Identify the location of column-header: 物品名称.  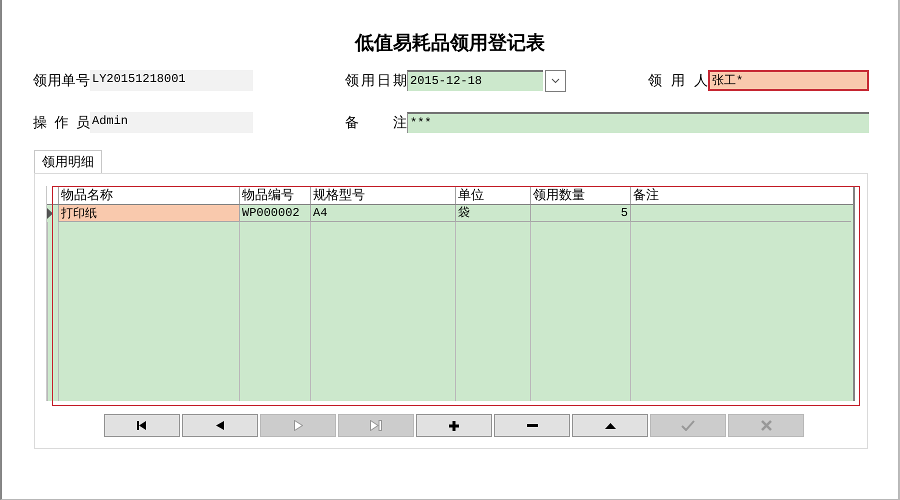
(148, 195).